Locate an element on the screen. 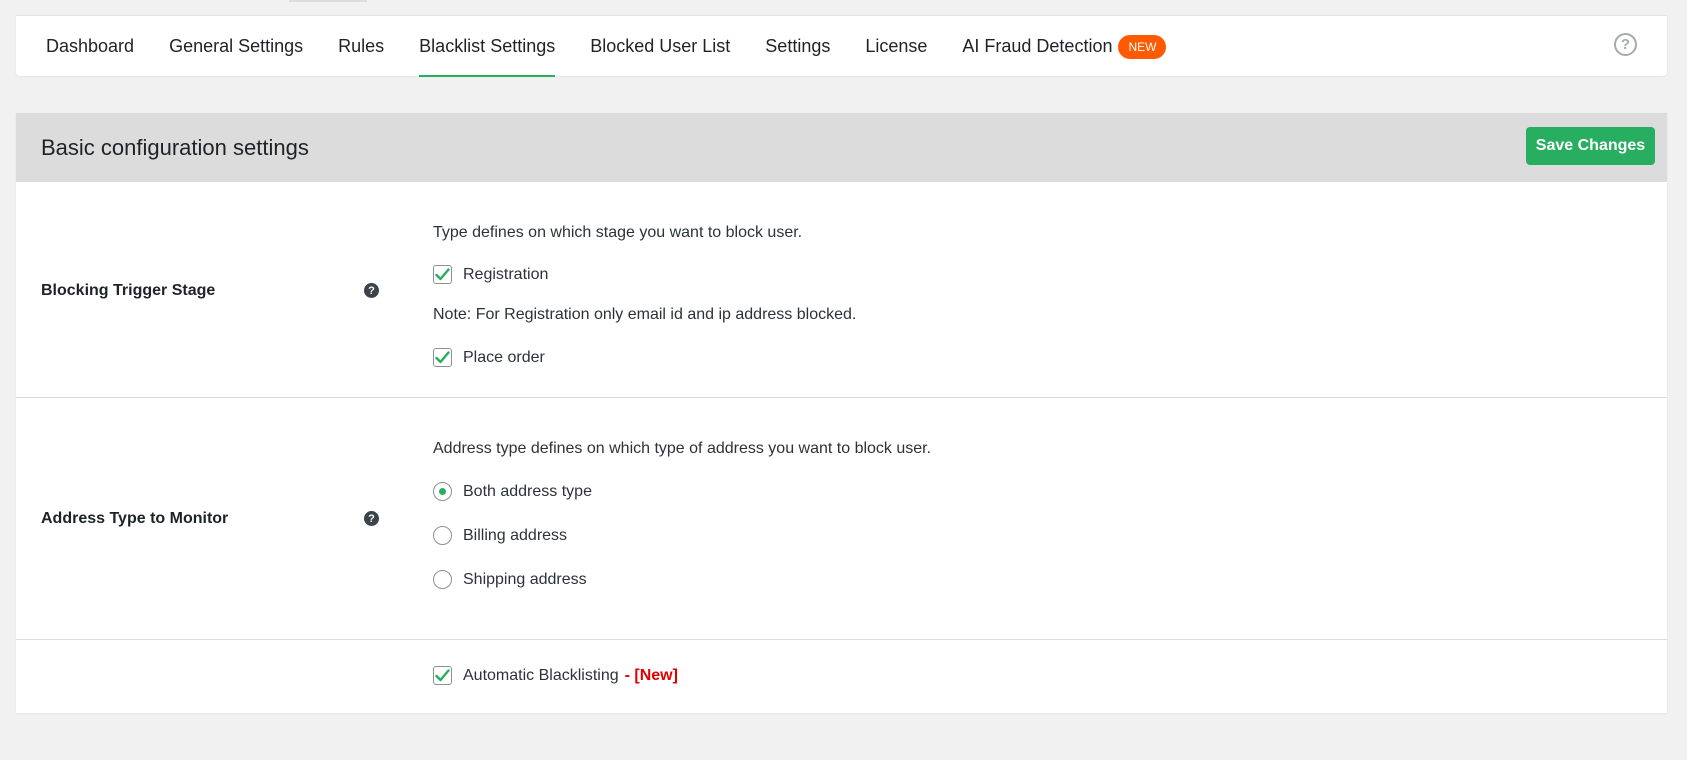 The height and width of the screenshot is (760, 1687). automatic-blacklisting-label: Automatic Blacklisting is located at coordinates (541, 675).